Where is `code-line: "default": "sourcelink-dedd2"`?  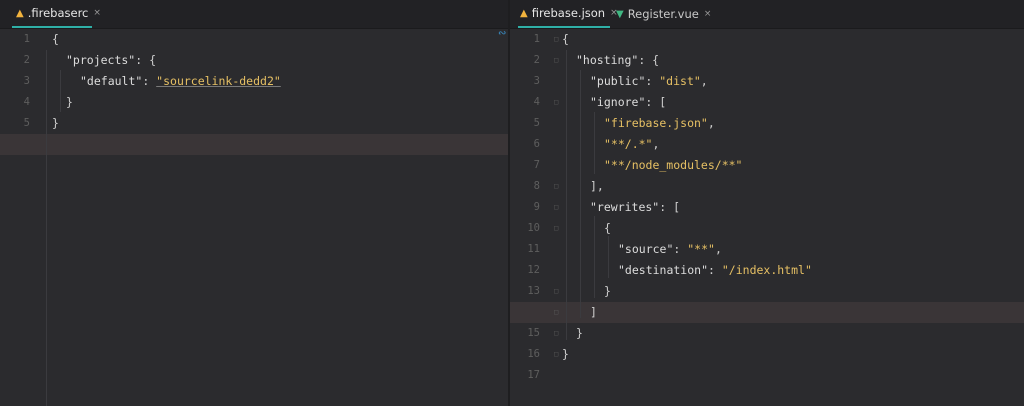 code-line: "default": "sourcelink-dedd2" is located at coordinates (254, 81).